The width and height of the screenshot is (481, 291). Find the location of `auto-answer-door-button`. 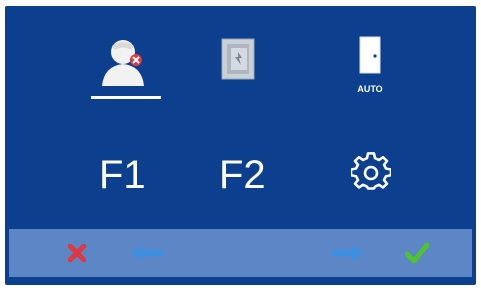

auto-answer-door-button is located at coordinates (370, 55).